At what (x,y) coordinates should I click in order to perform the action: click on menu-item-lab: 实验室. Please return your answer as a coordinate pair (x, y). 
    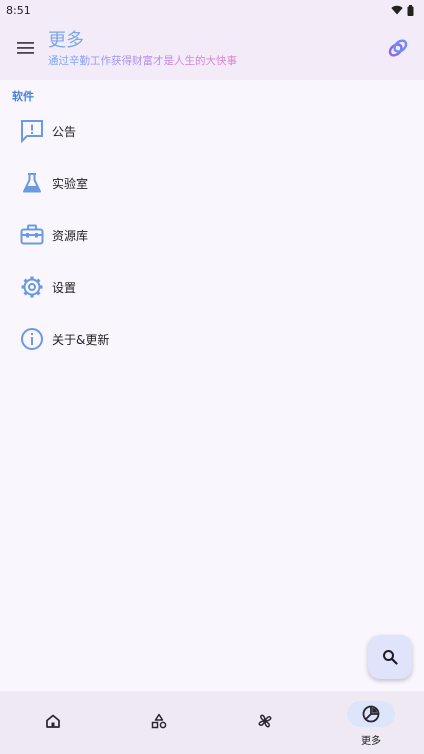
    Looking at the image, I should click on (212, 183).